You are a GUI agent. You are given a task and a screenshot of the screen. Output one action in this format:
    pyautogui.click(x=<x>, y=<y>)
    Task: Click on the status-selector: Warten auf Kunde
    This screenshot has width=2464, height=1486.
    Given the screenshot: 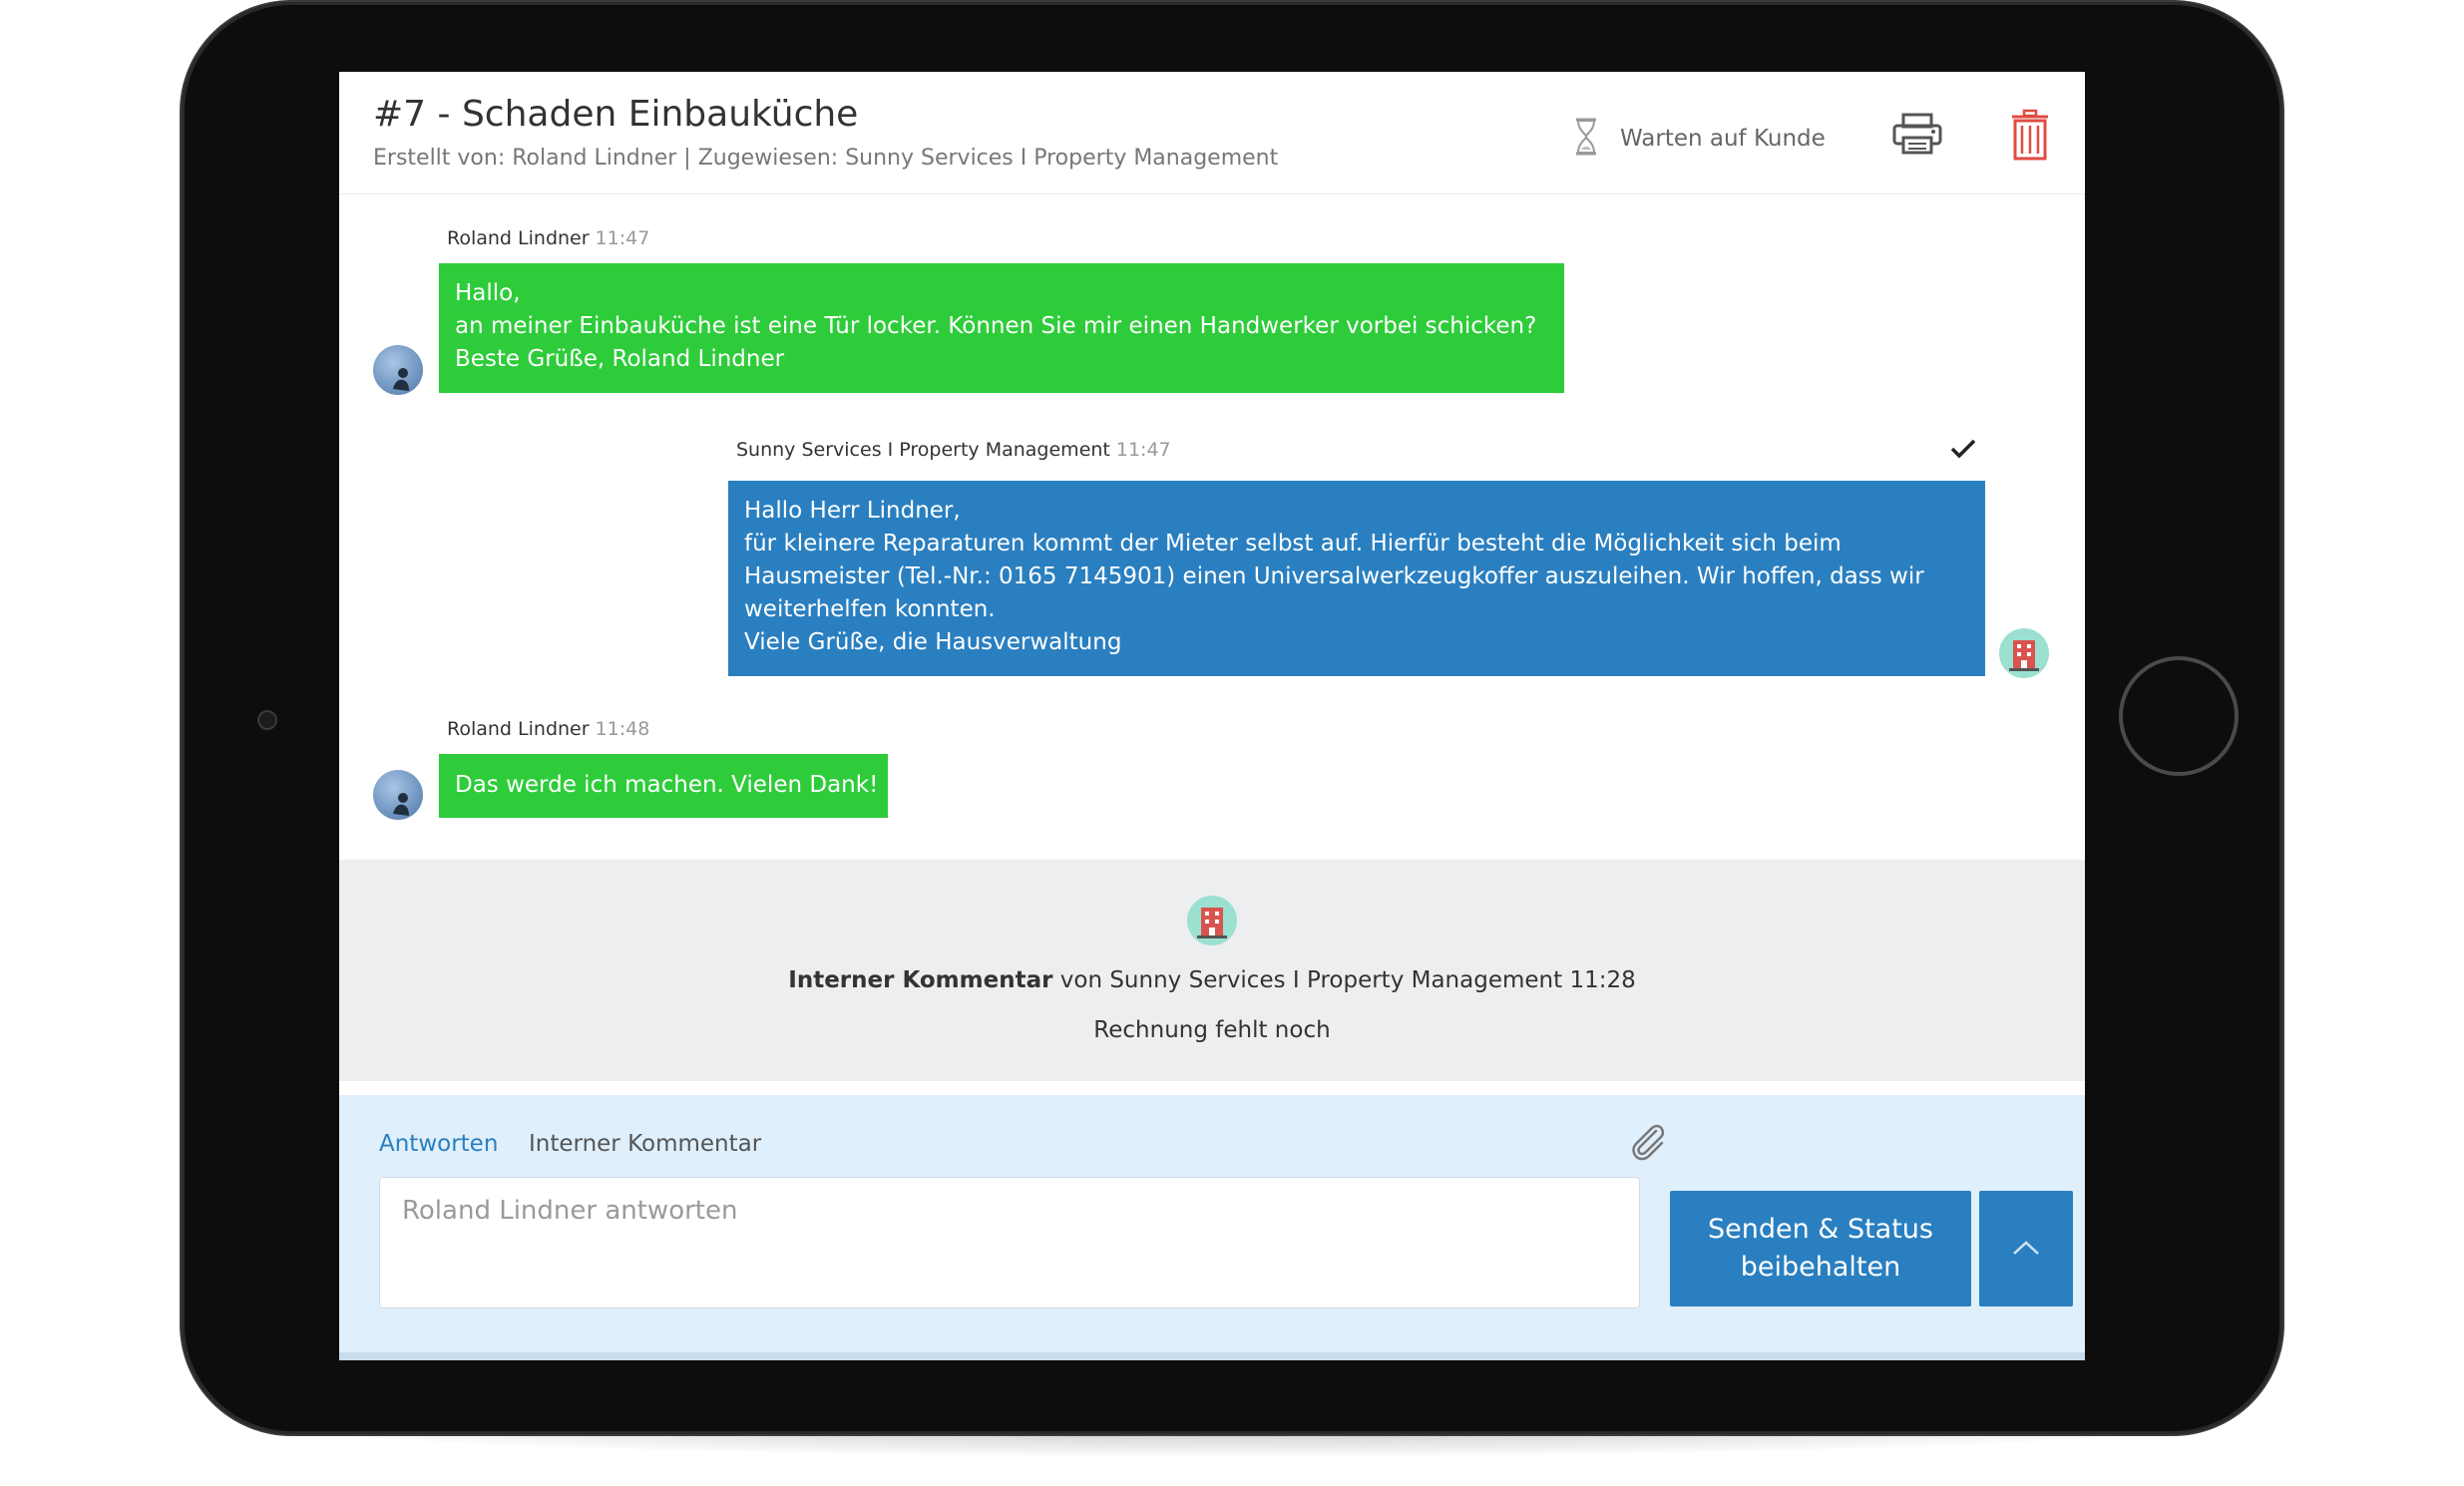 What is the action you would take?
    pyautogui.click(x=1700, y=139)
    